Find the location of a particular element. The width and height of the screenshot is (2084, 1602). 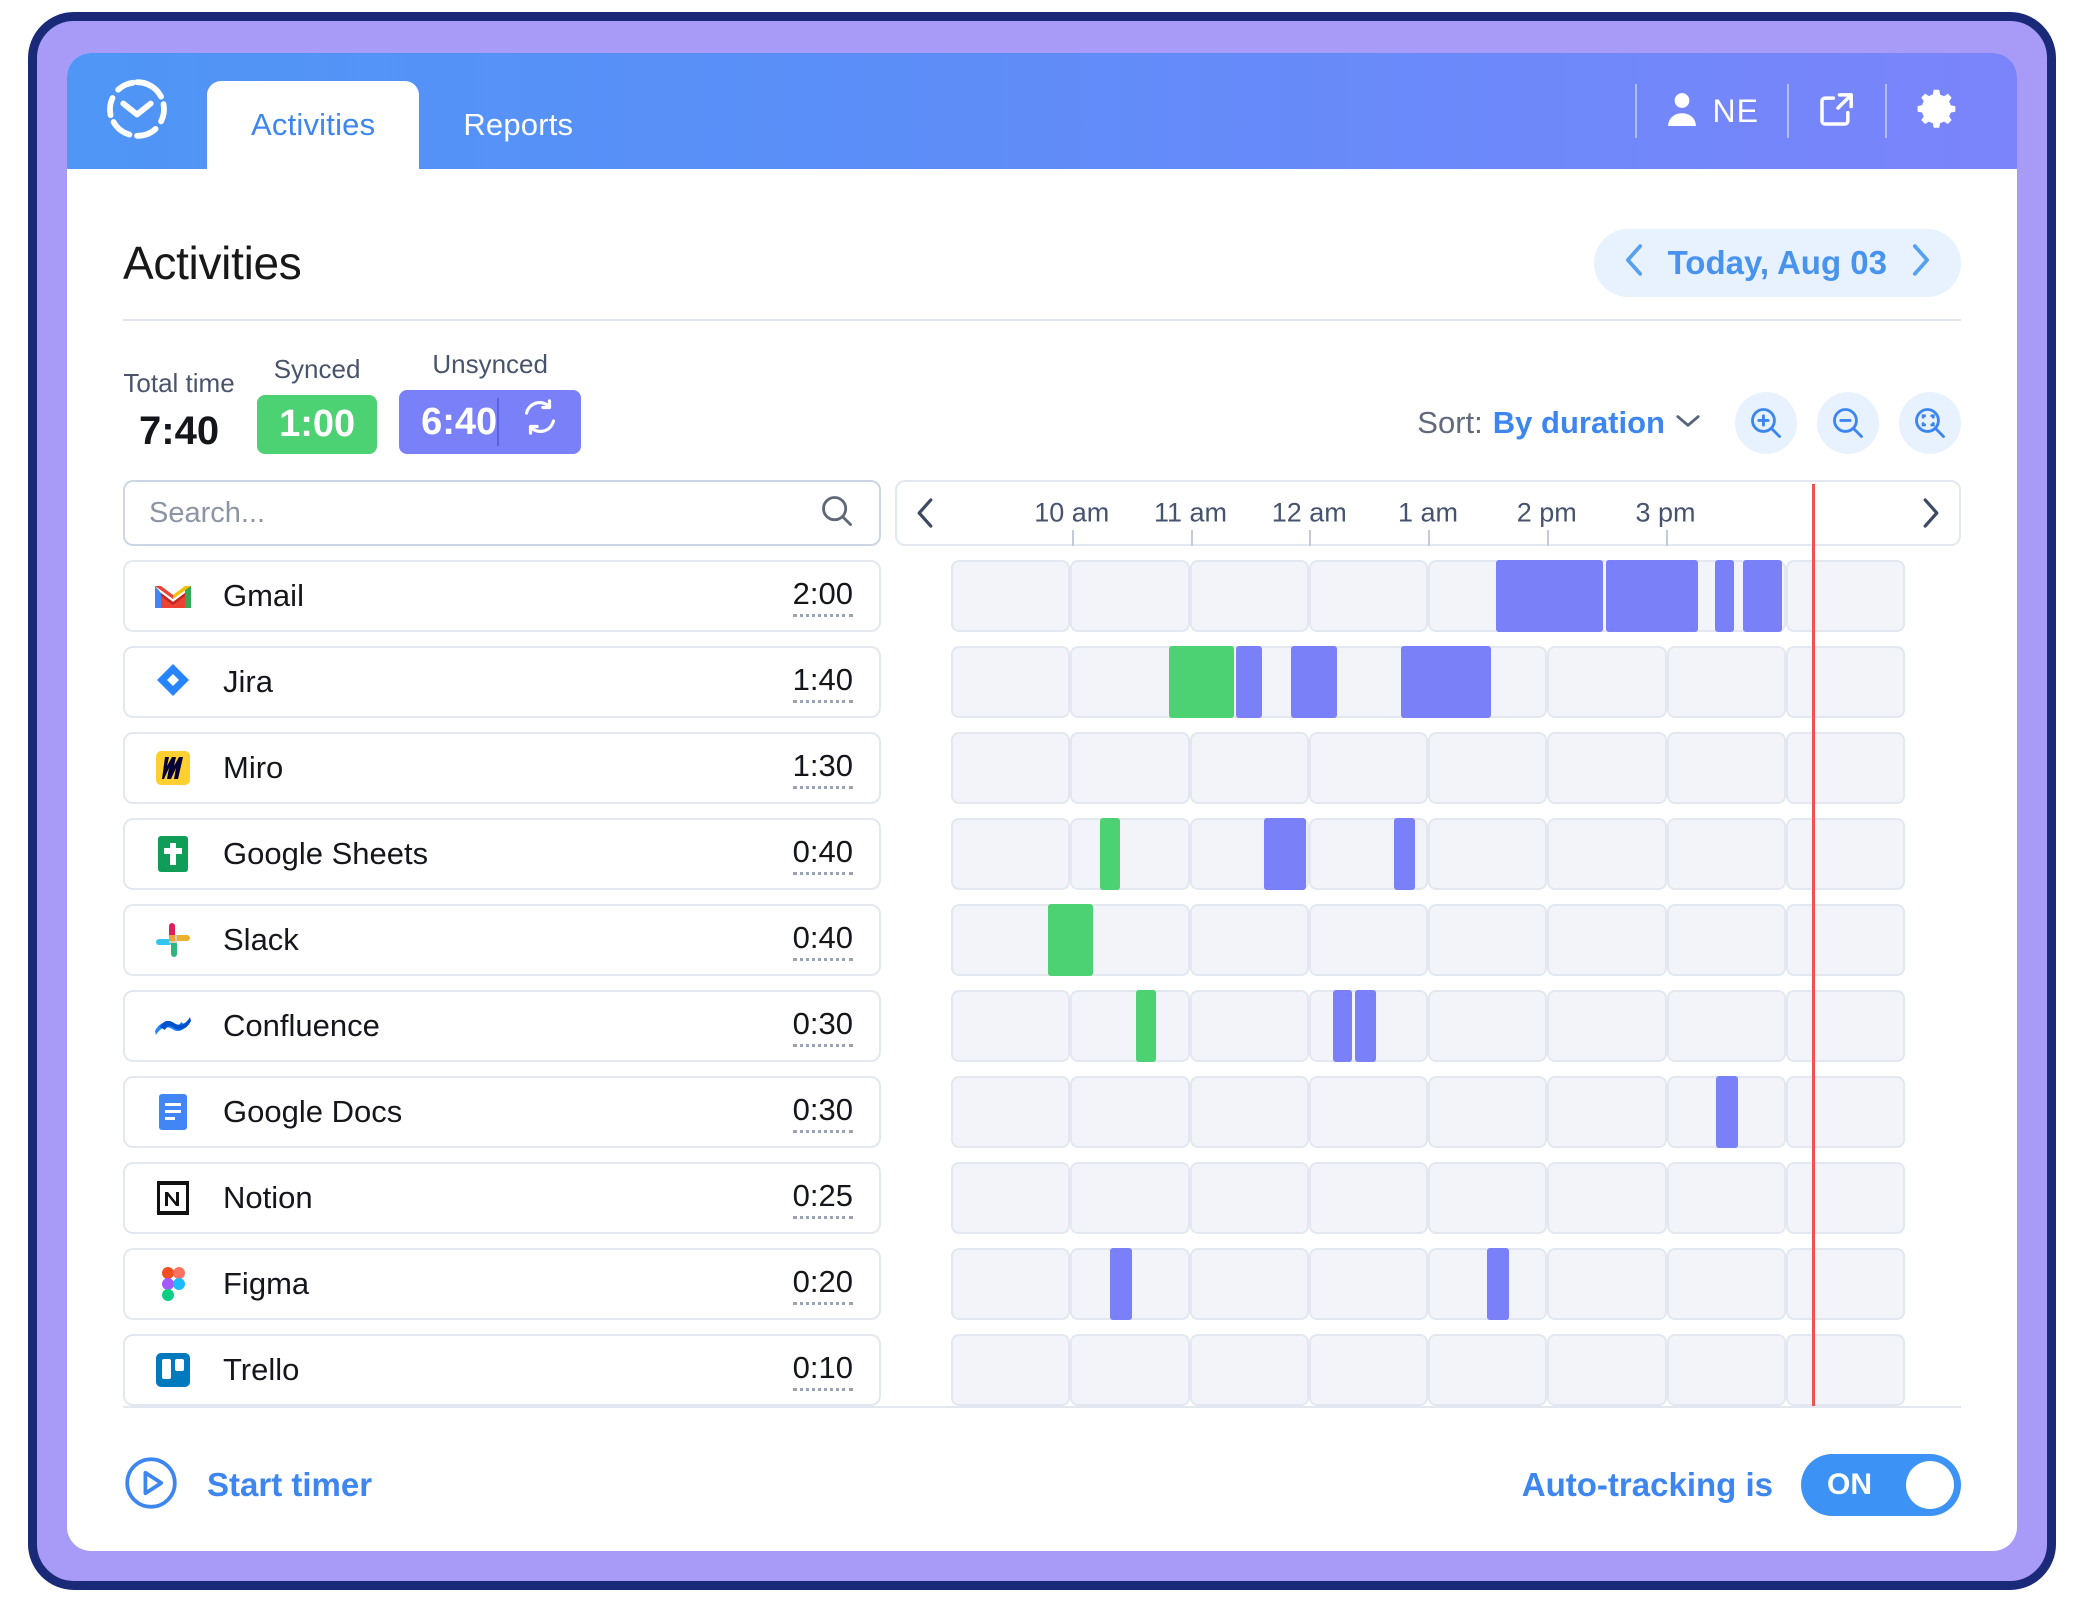

stat-unsynced-label: Unsynced is located at coordinates (490, 364).